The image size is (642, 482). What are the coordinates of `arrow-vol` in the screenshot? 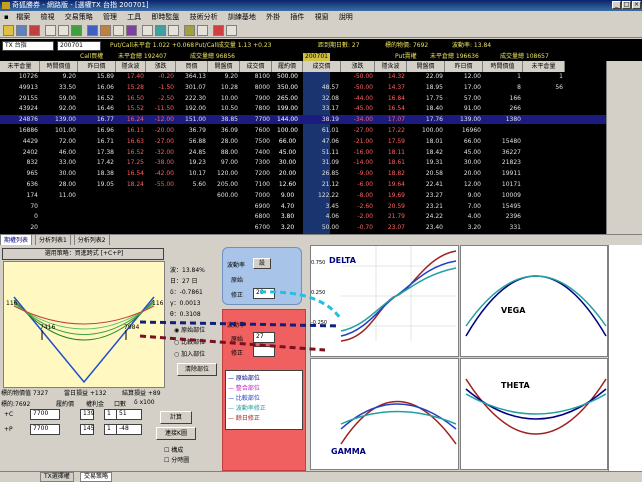 It's located at (300, 304).